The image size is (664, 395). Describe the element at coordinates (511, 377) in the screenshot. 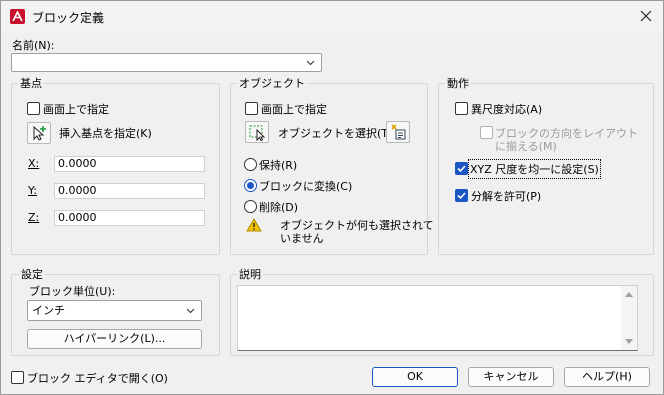

I see `cancel-button: キャンセル` at that location.